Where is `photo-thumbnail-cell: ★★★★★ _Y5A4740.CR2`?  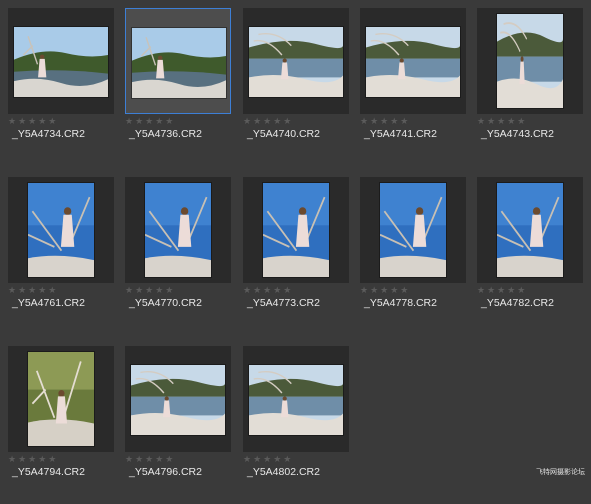 photo-thumbnail-cell: ★★★★★ _Y5A4740.CR2 is located at coordinates (296, 87).